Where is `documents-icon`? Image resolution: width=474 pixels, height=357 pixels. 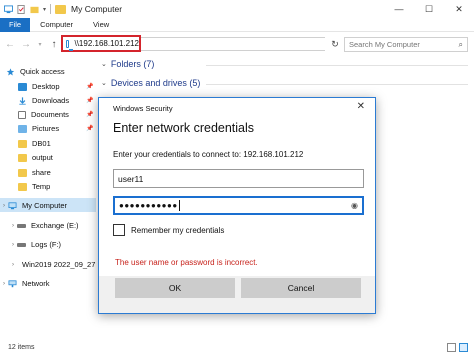 documents-icon is located at coordinates (22, 114).